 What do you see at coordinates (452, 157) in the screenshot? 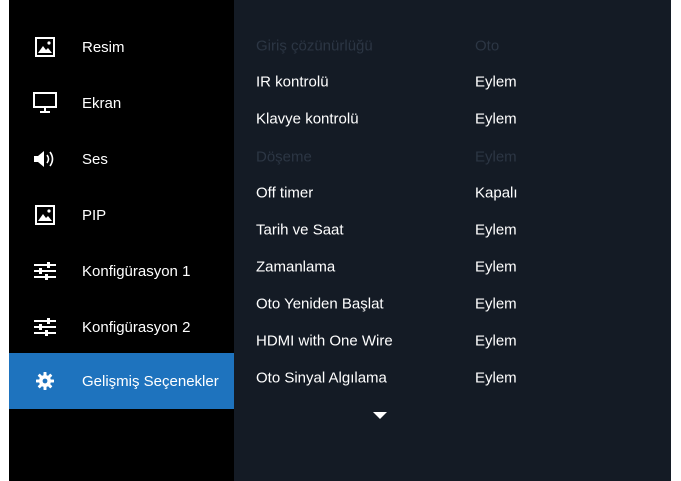
I see `setting-row-doseme: Döşeme Eylem` at bounding box center [452, 157].